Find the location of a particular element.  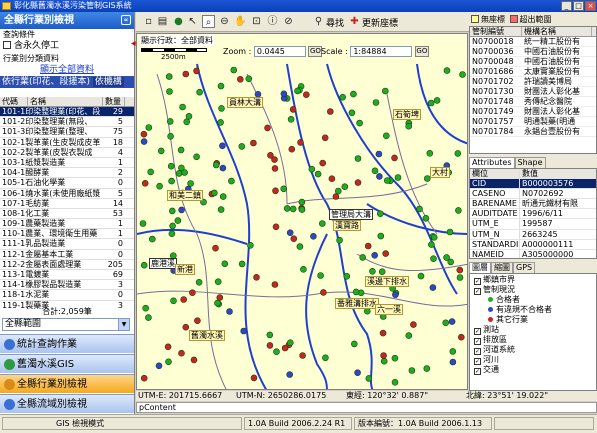

layer-item: ✓ 河川 is located at coordinates (533, 360).